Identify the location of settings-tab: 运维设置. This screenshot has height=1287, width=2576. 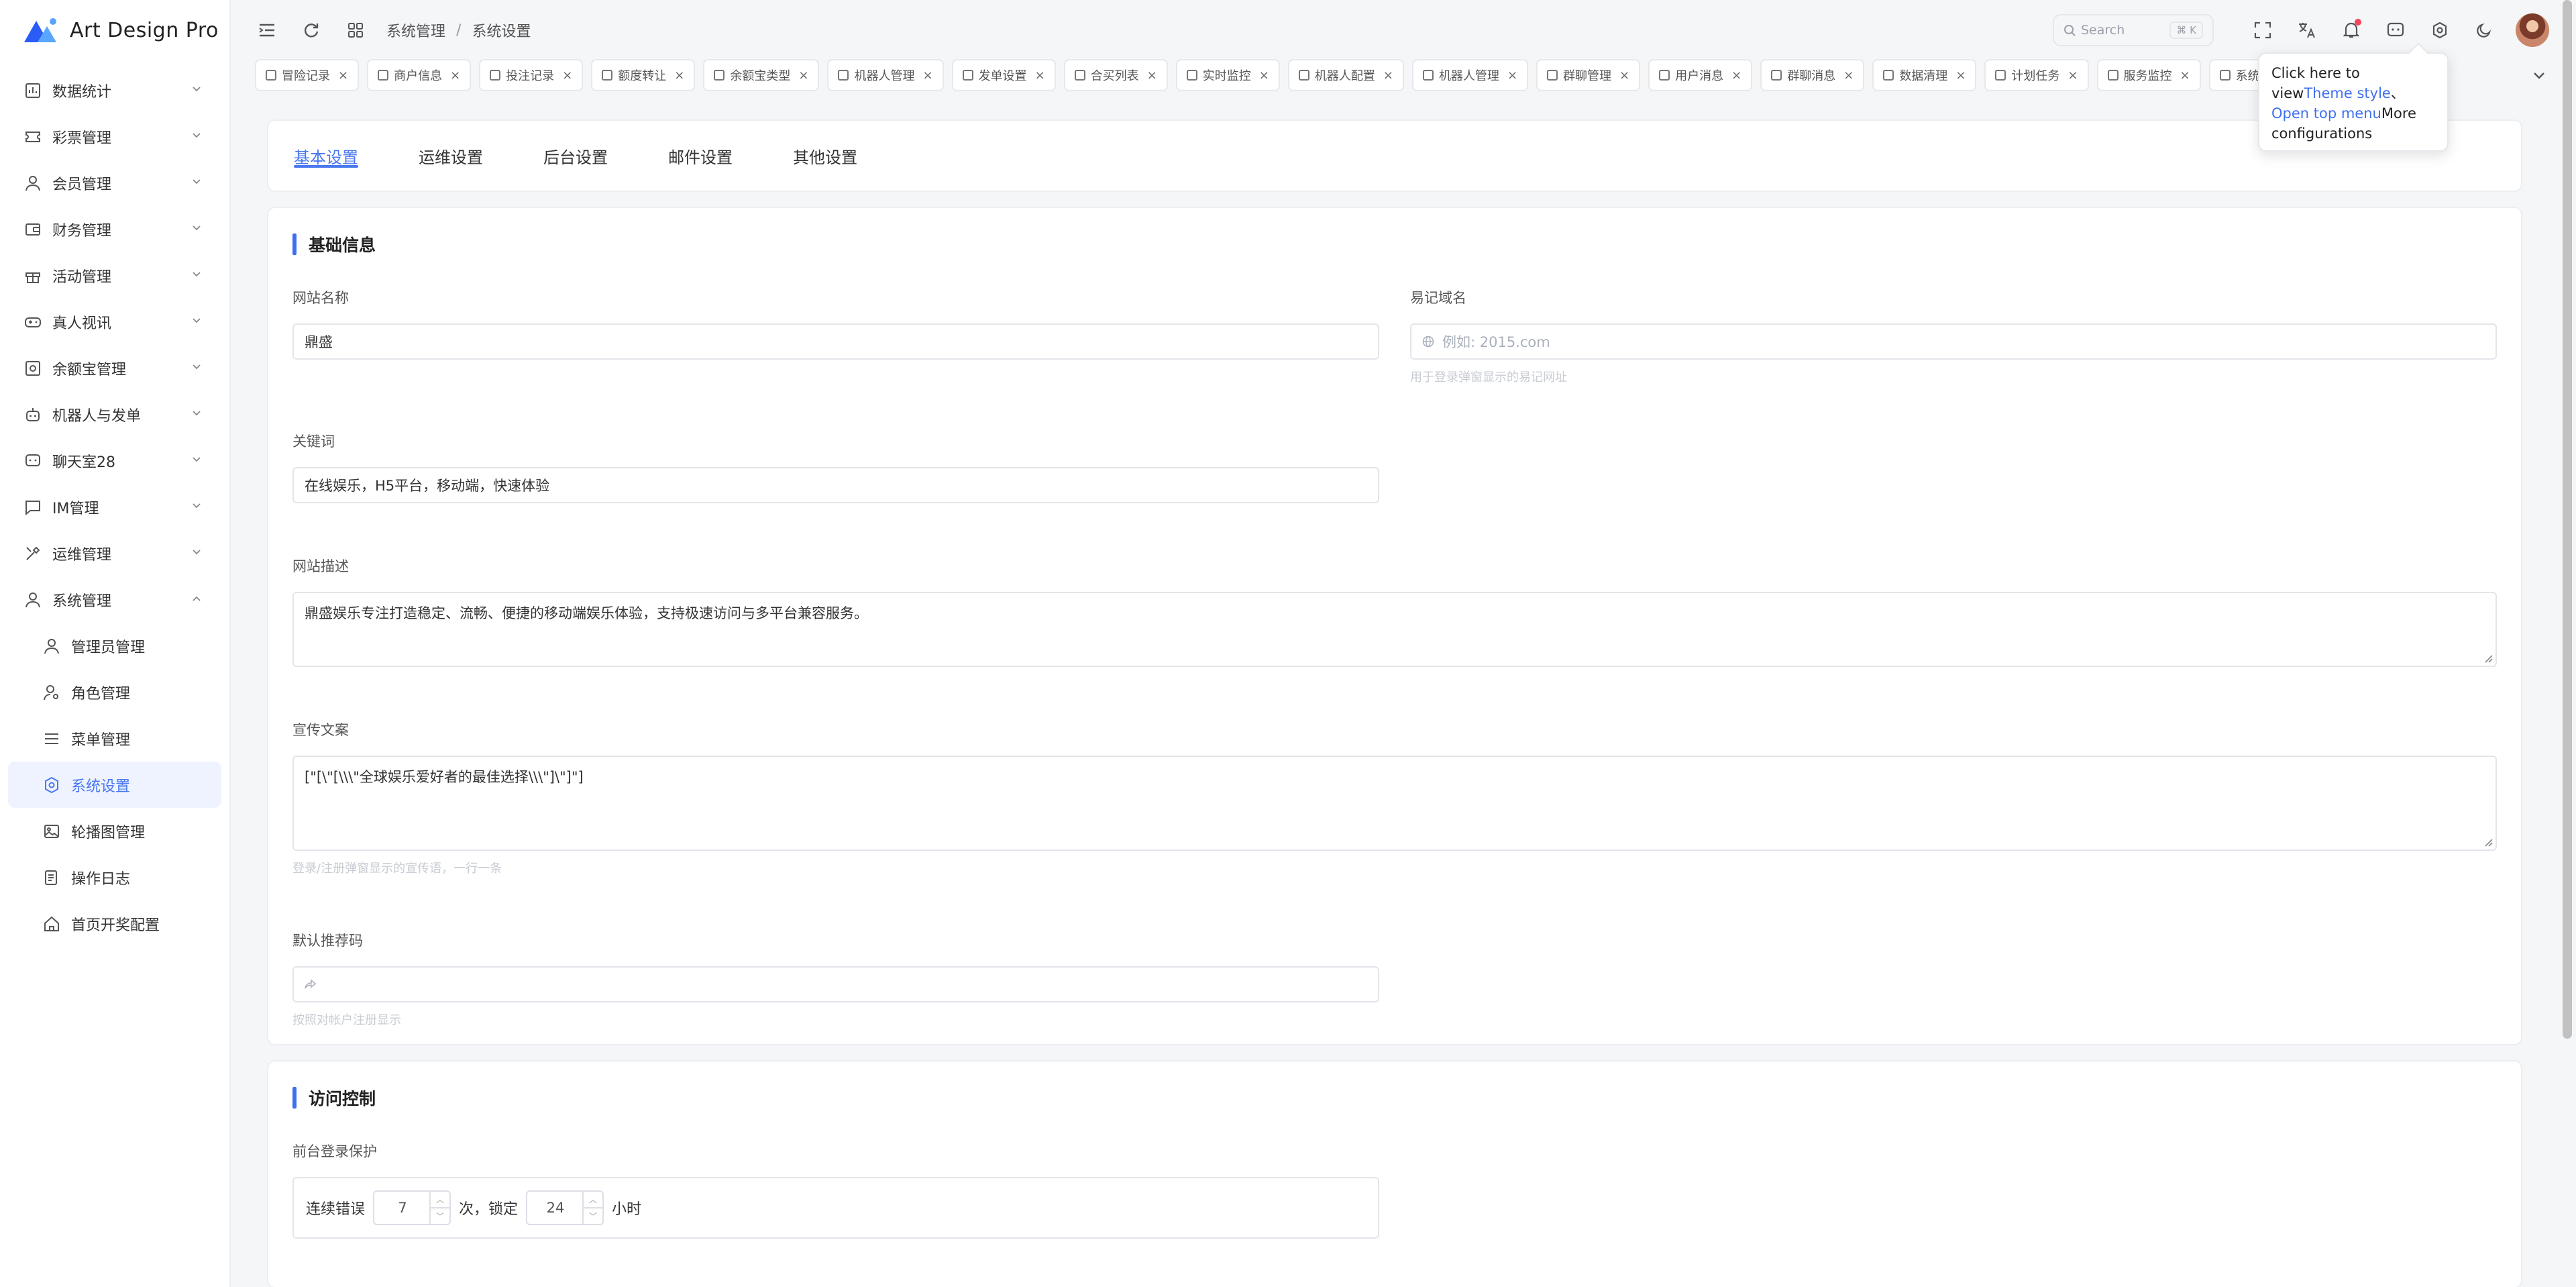
(451, 155).